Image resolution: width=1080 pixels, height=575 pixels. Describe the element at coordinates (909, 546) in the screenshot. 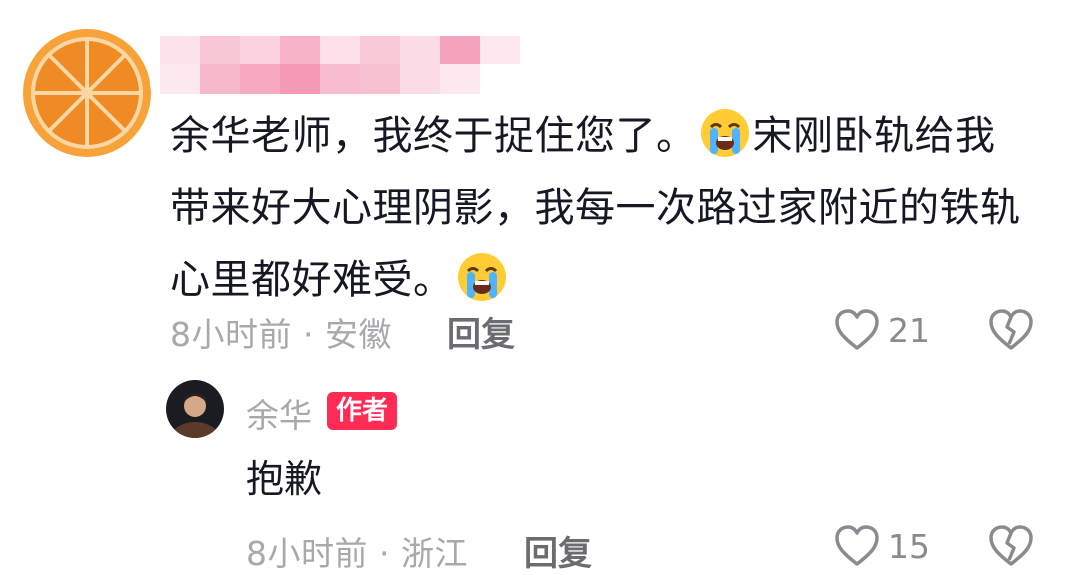

I see `reply-like-count: 15` at that location.